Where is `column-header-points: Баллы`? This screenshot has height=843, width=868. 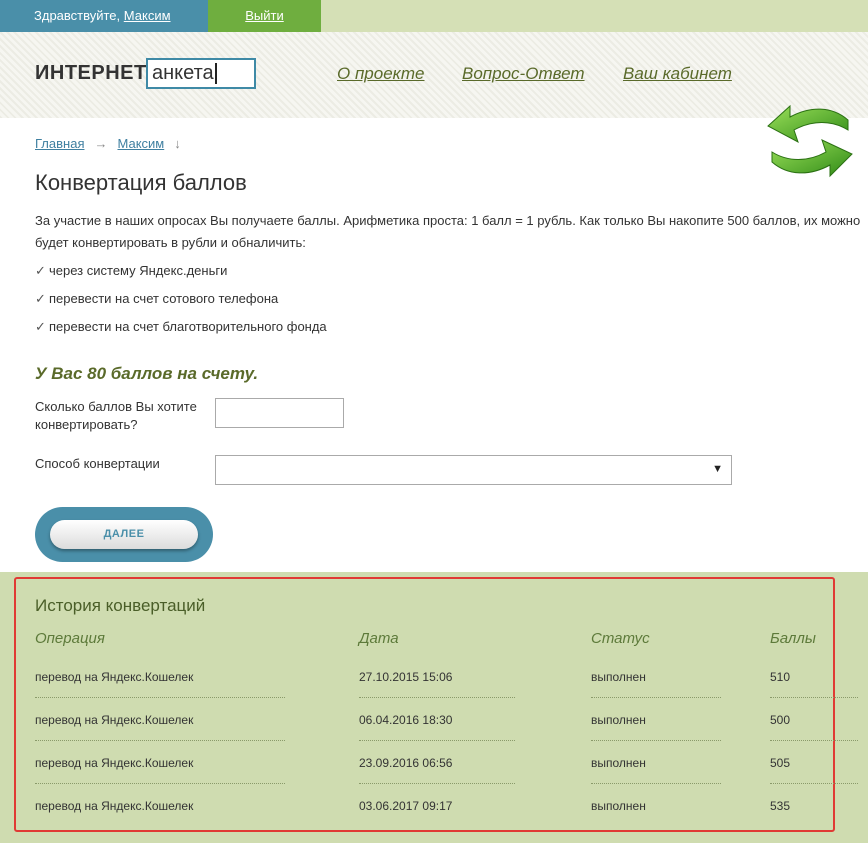
column-header-points: Баллы is located at coordinates (793, 638).